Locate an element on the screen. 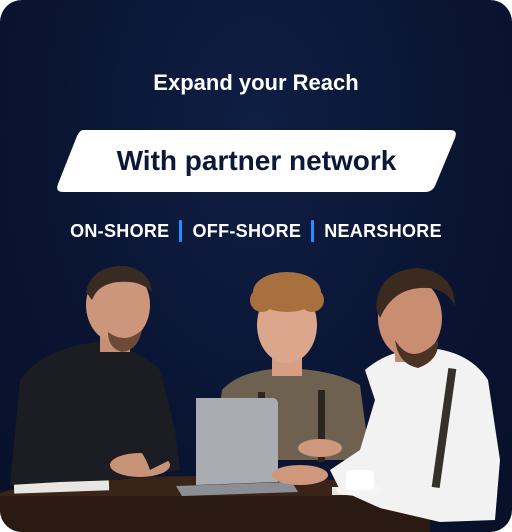 This screenshot has width=512, height=532. service-nearshore: NEARSHORE is located at coordinates (383, 230).